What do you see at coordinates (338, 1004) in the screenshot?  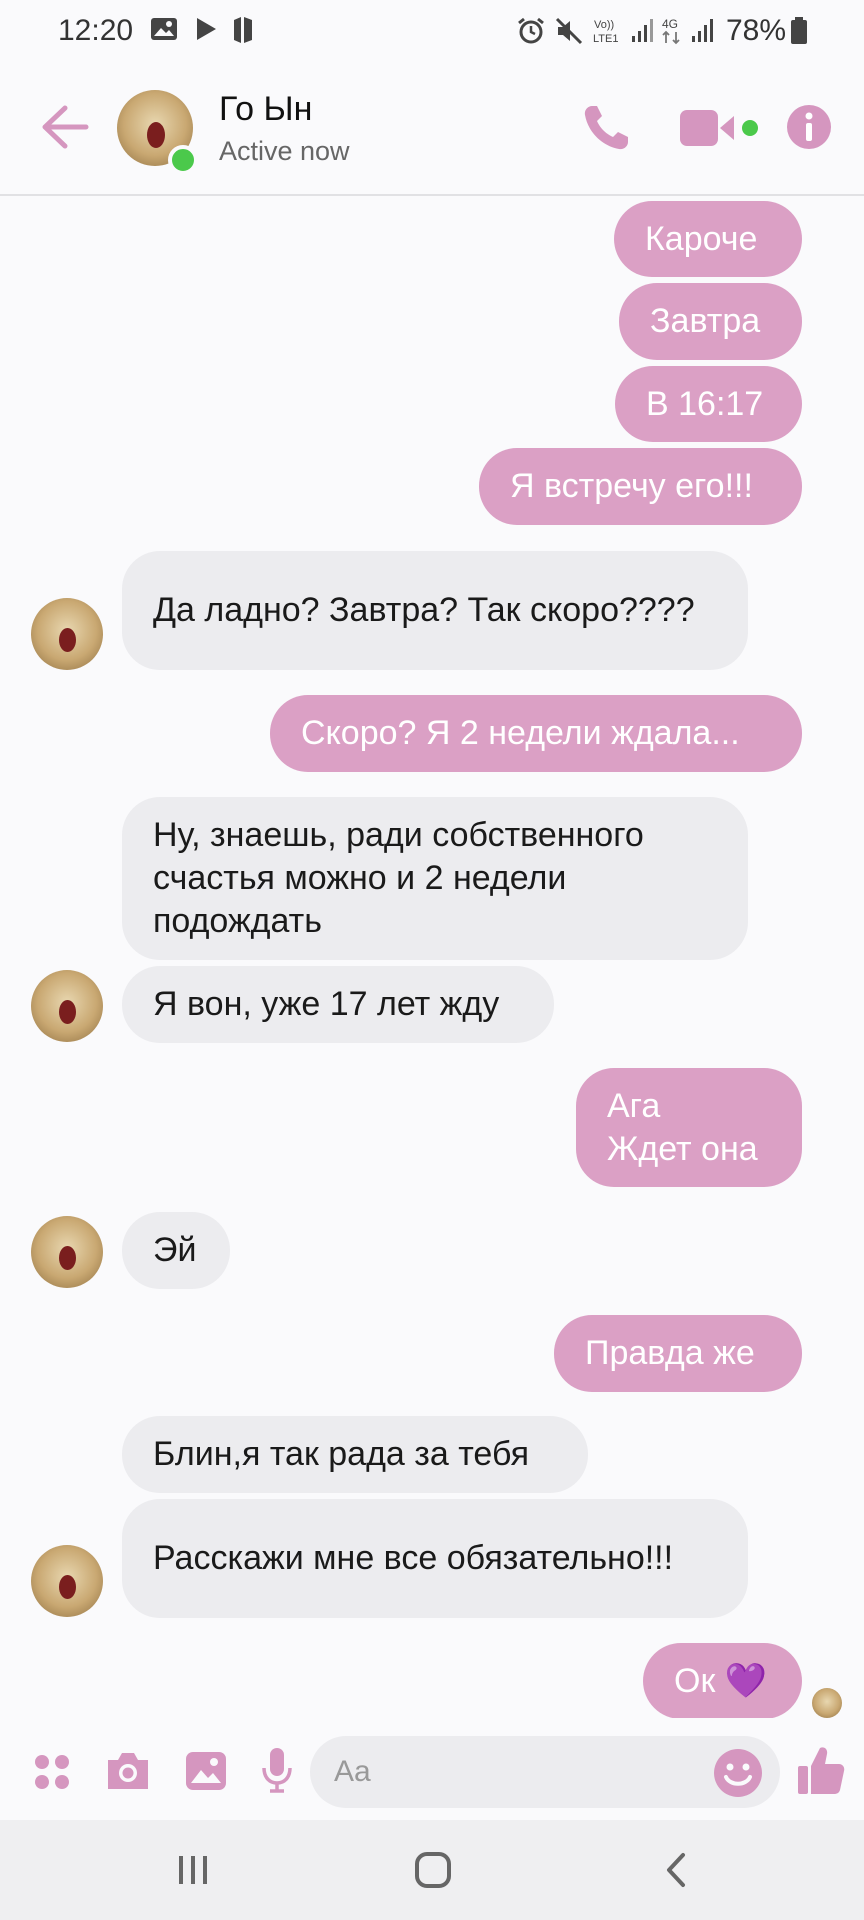 I see `message-incoming: Я вон, уже 17 лет жду` at bounding box center [338, 1004].